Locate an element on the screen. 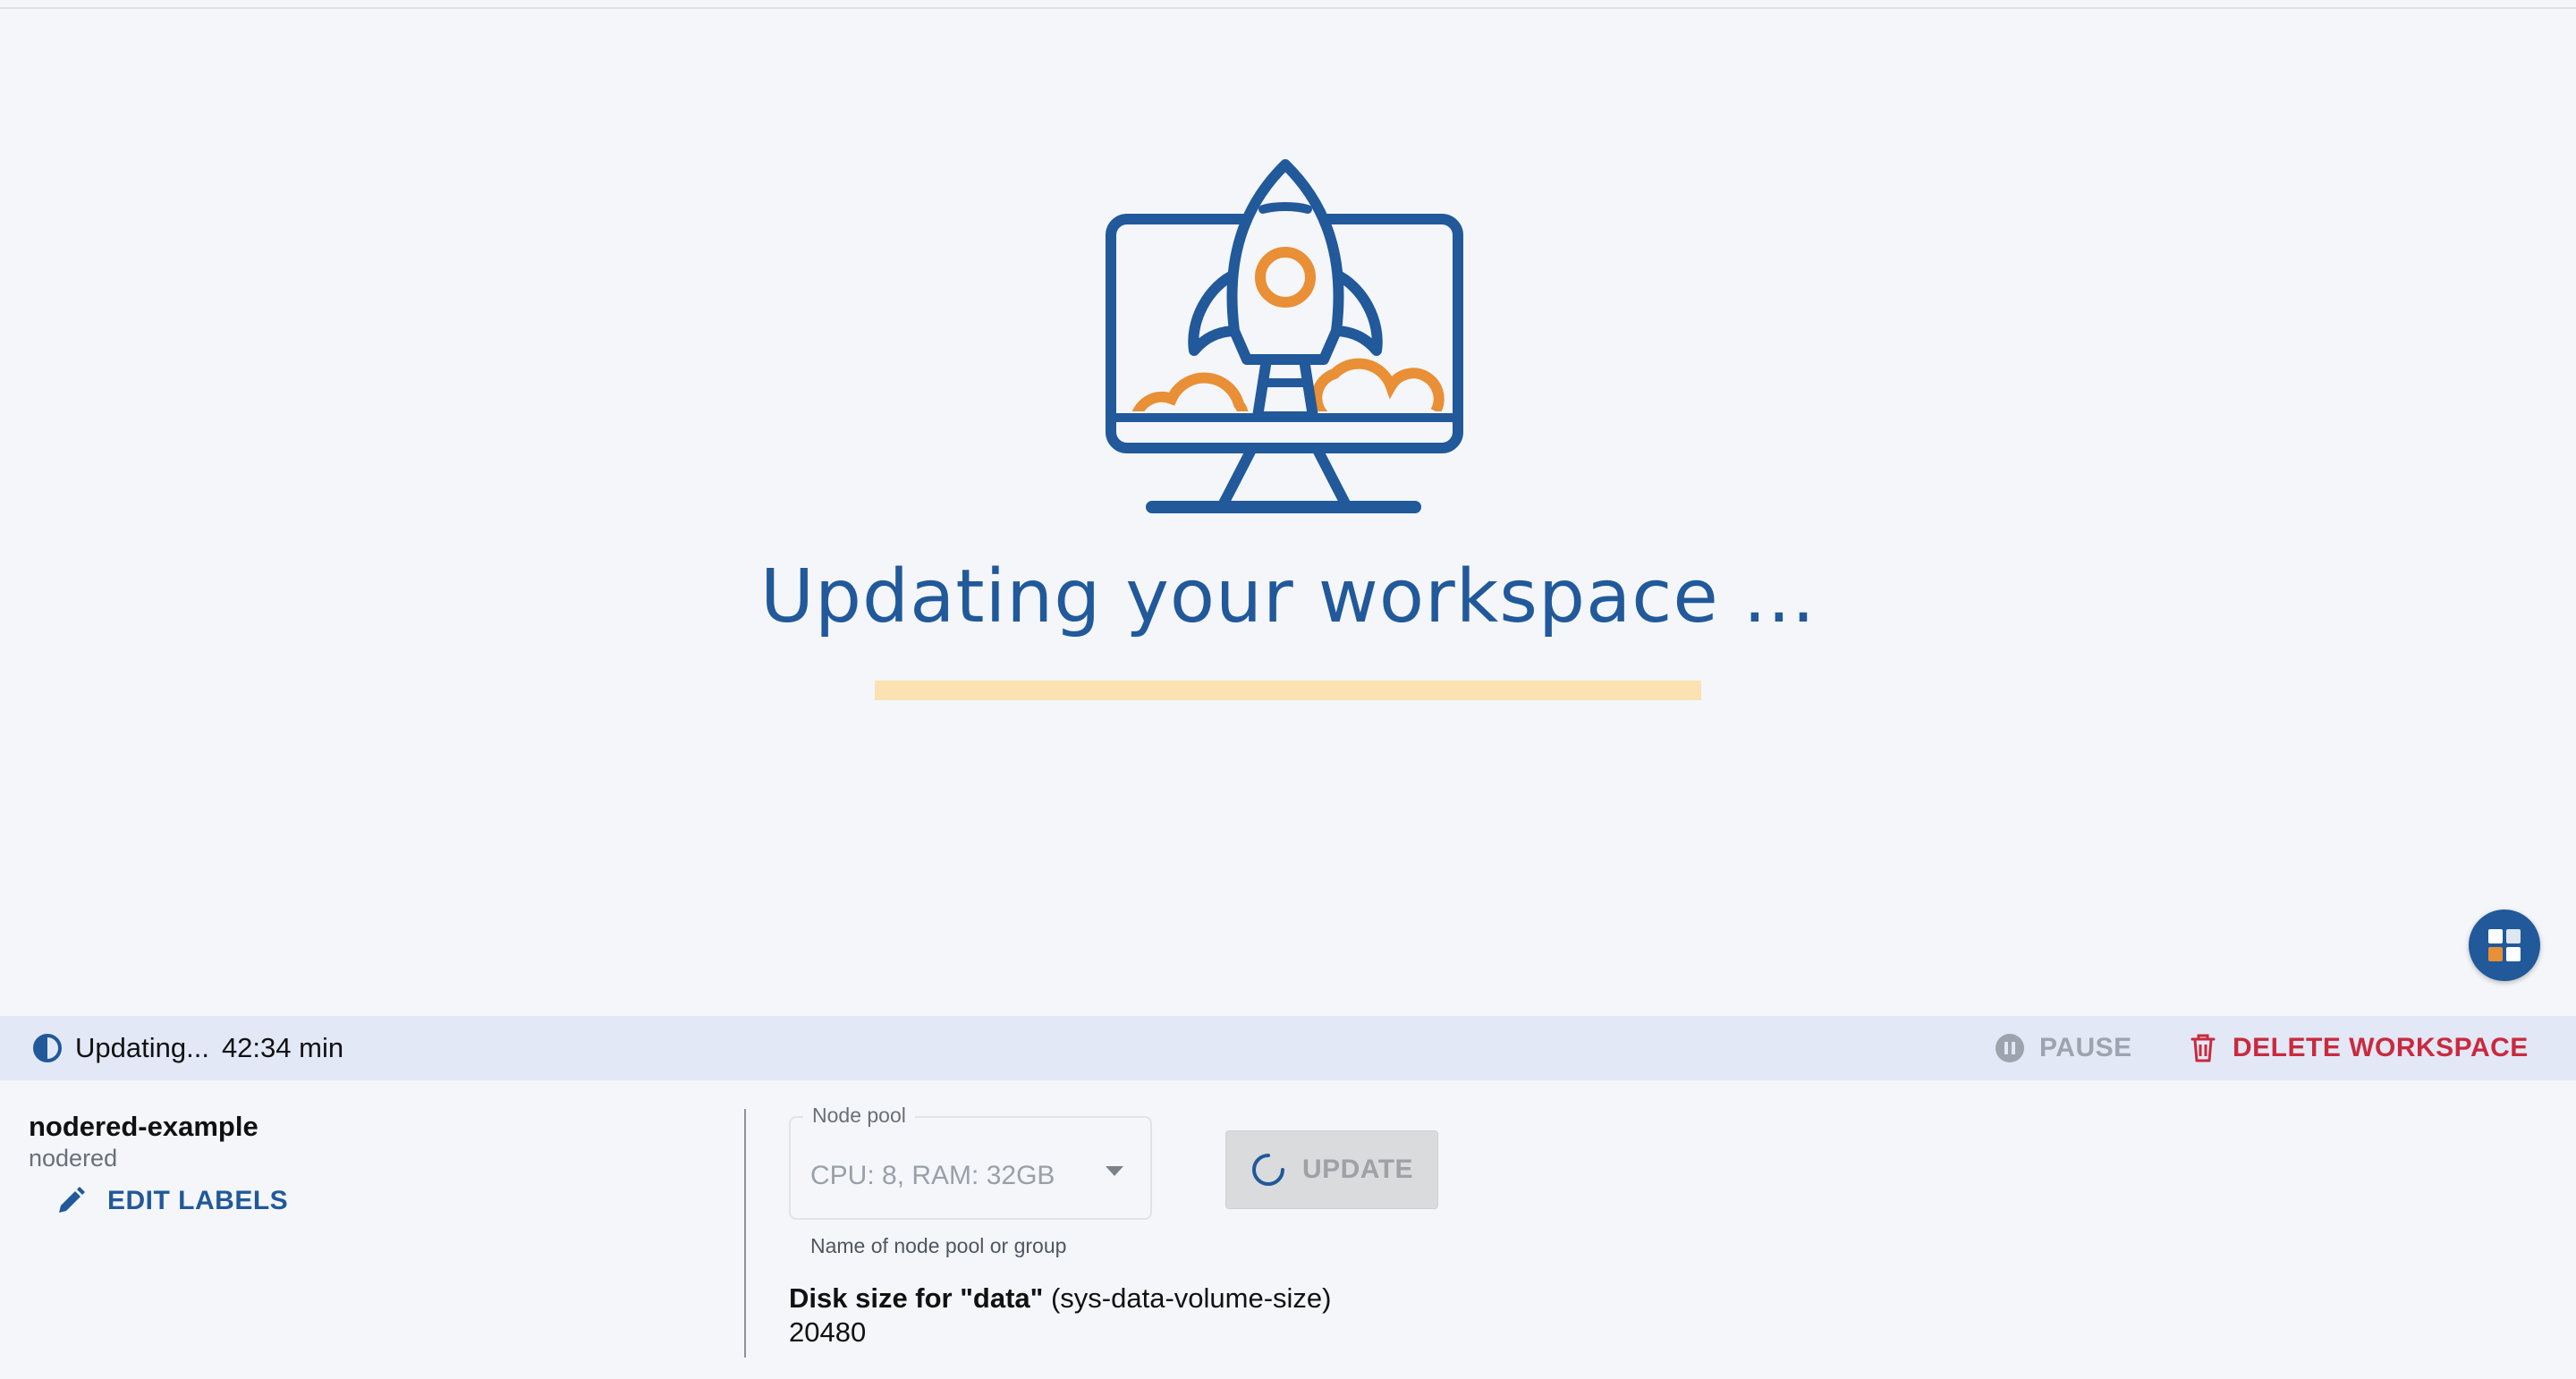 The height and width of the screenshot is (1379, 2576). half-circle-status-icon is located at coordinates (47, 1048).